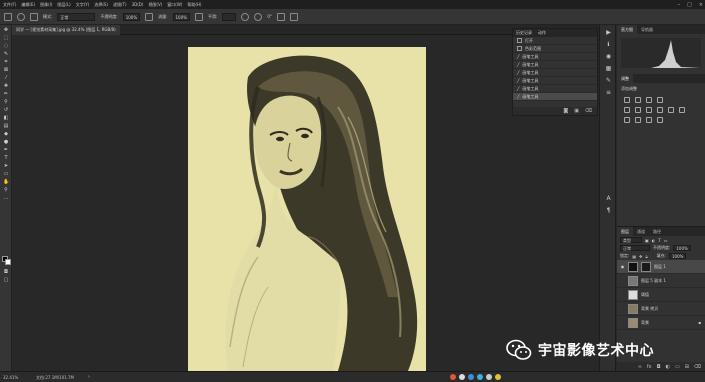  What do you see at coordinates (661, 295) in the screenshot?
I see `layer-row: 阈值` at bounding box center [661, 295].